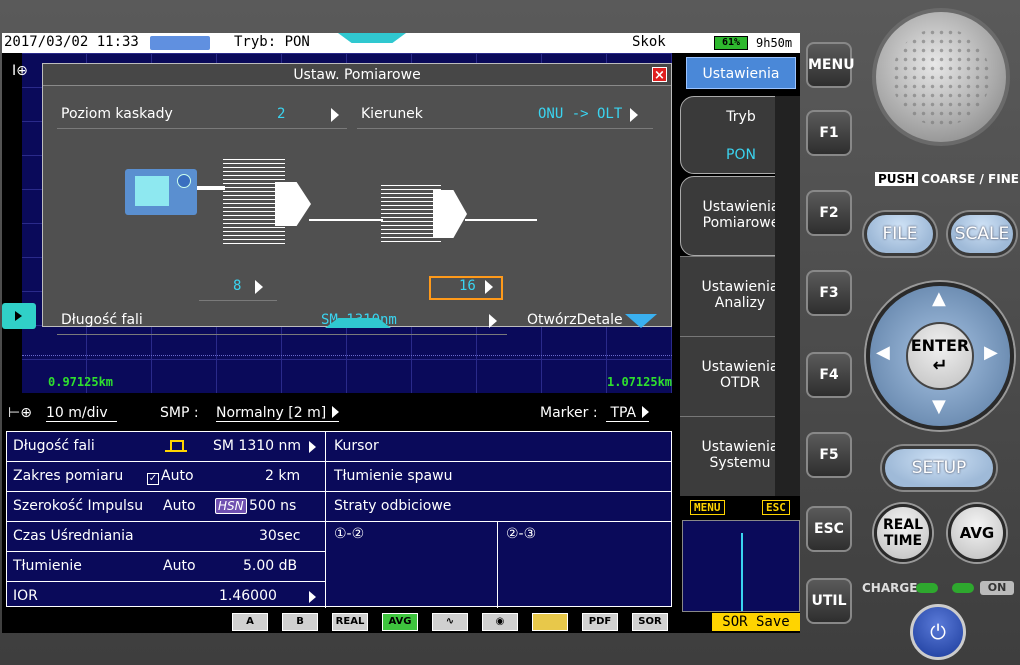  I want to click on splitter2-fibers, so click(411, 213).